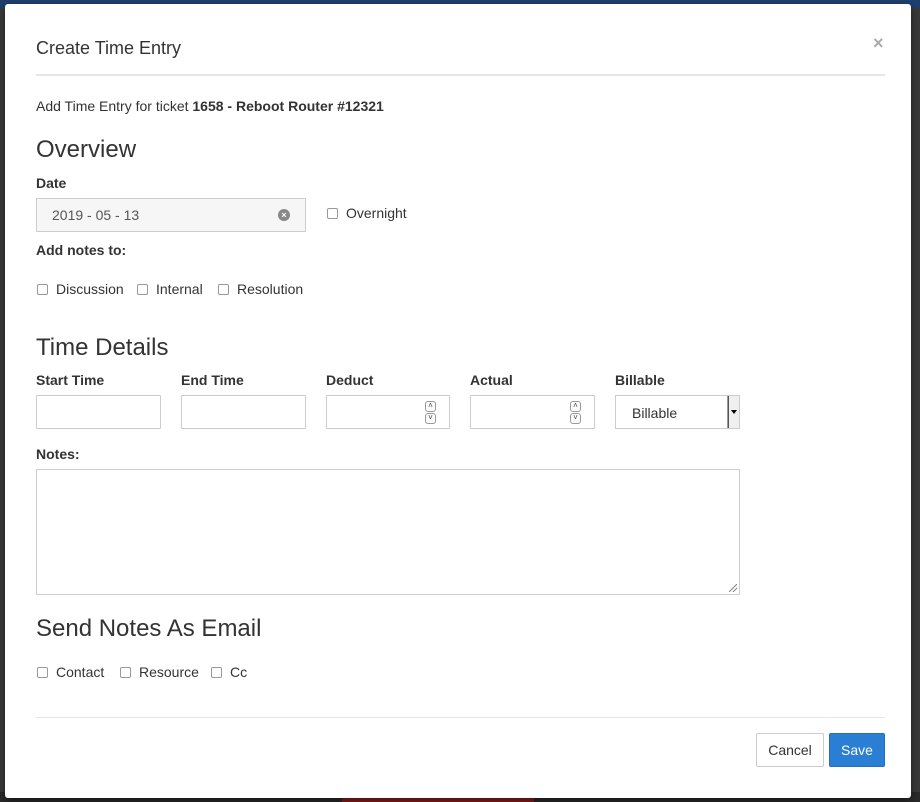 The width and height of the screenshot is (920, 802). I want to click on resource-label: Resource, so click(169, 672).